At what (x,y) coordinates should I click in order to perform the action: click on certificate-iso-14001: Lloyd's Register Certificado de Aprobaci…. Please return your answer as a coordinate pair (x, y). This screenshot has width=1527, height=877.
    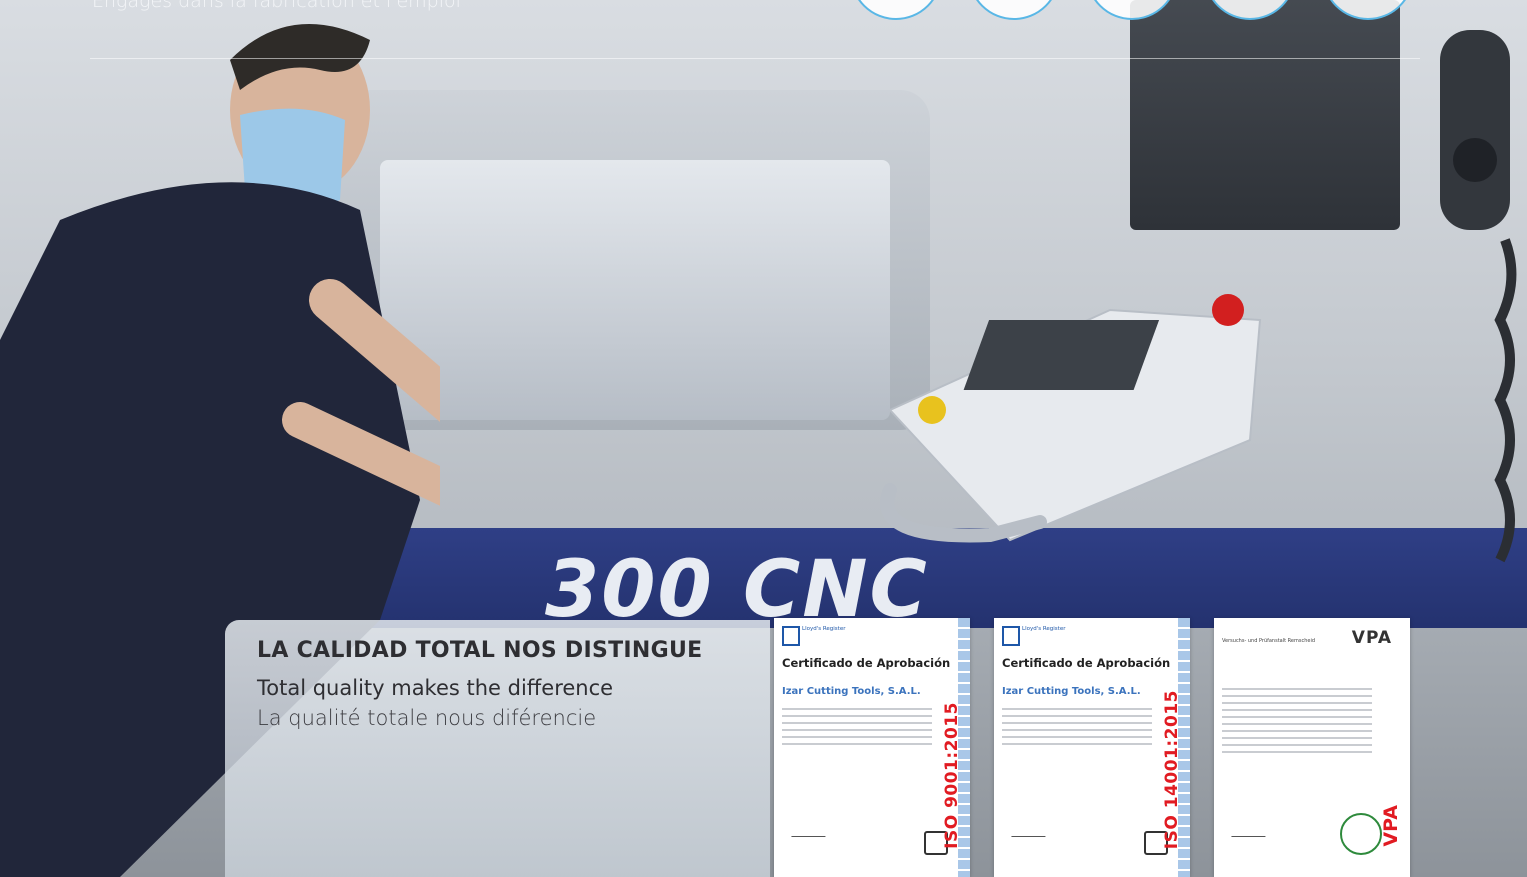
    Looking at the image, I should click on (1092, 747).